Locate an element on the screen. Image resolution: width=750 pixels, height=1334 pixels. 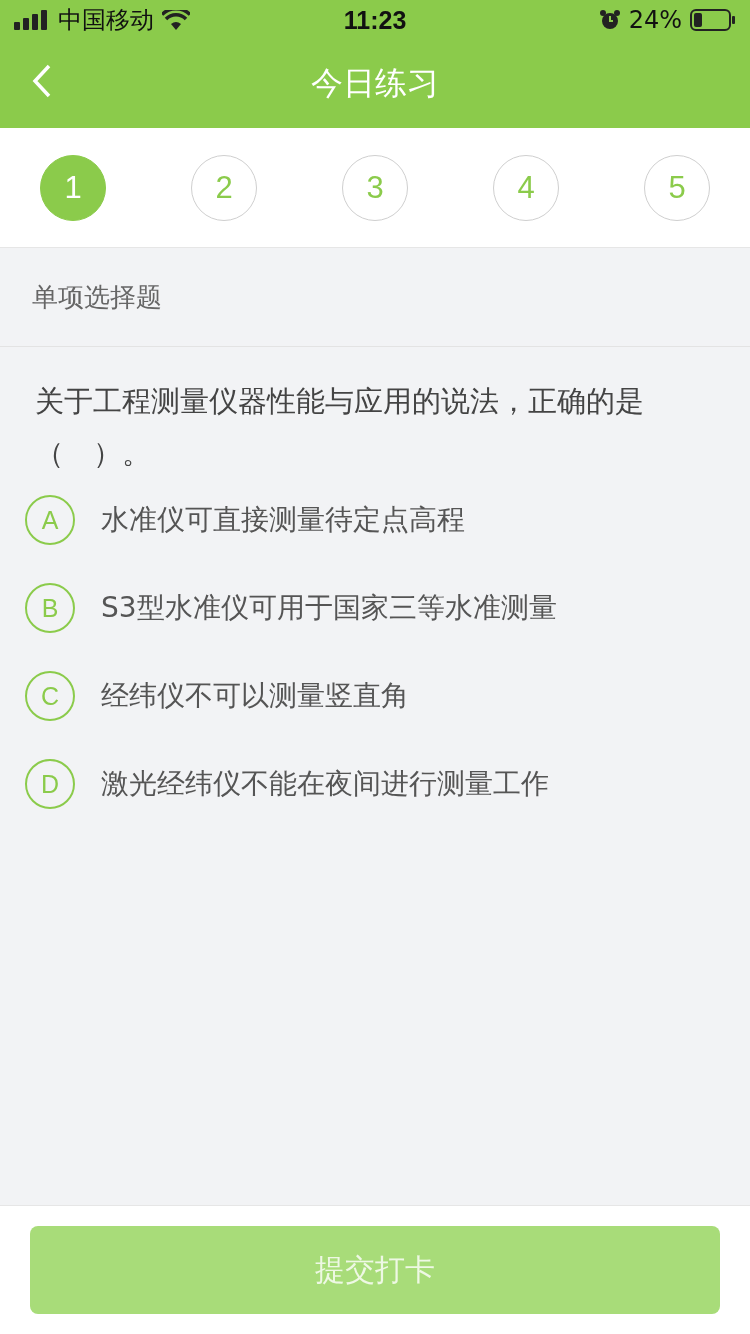
question-type-label: 单项选择题 is located at coordinates (97, 297).